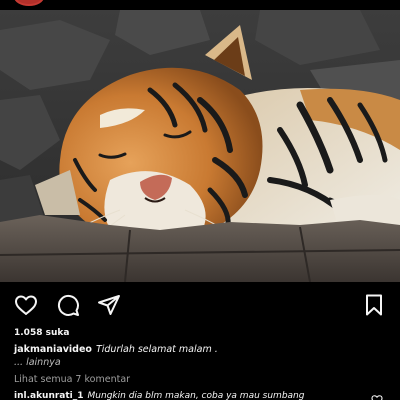 The height and width of the screenshot is (400, 400). I want to click on action-bar, so click(200, 304).